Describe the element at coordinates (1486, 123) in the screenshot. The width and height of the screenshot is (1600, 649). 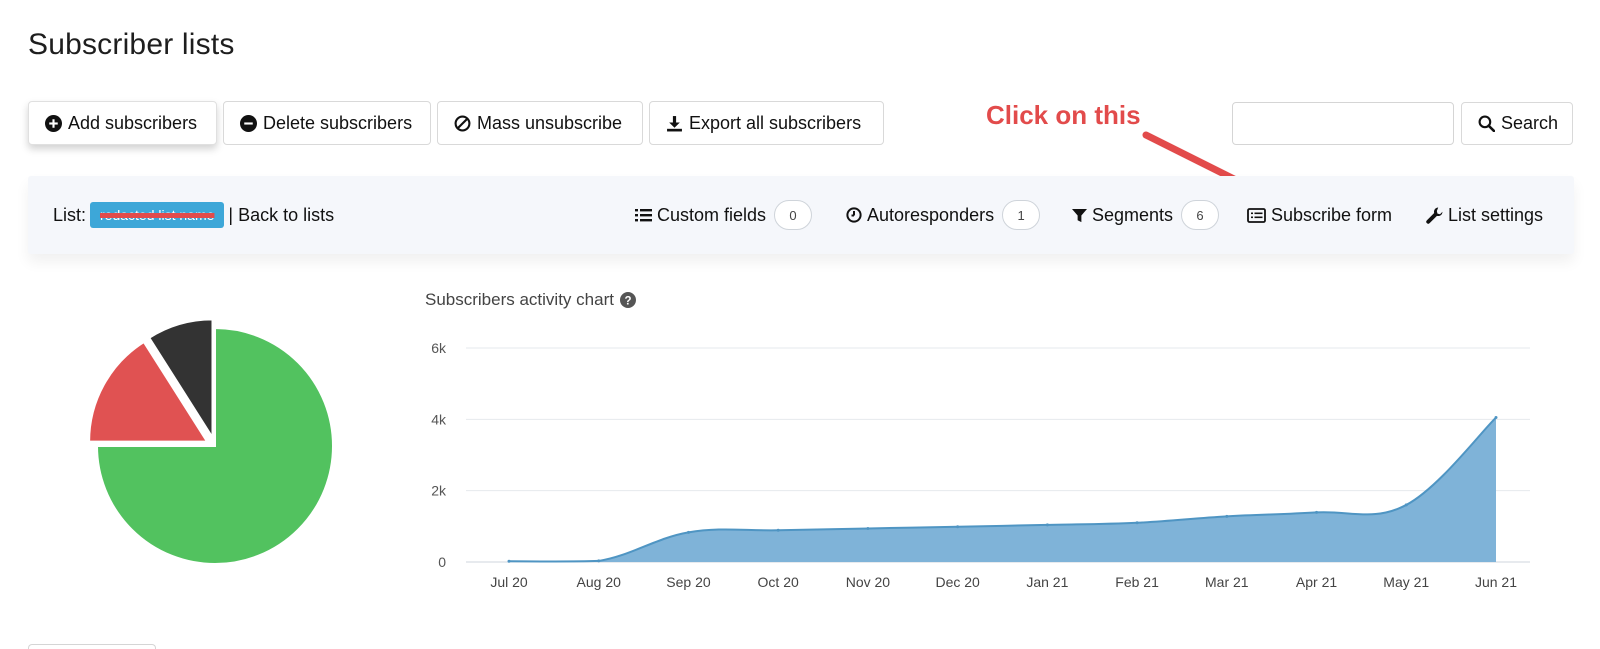
I see `search-icon` at that location.